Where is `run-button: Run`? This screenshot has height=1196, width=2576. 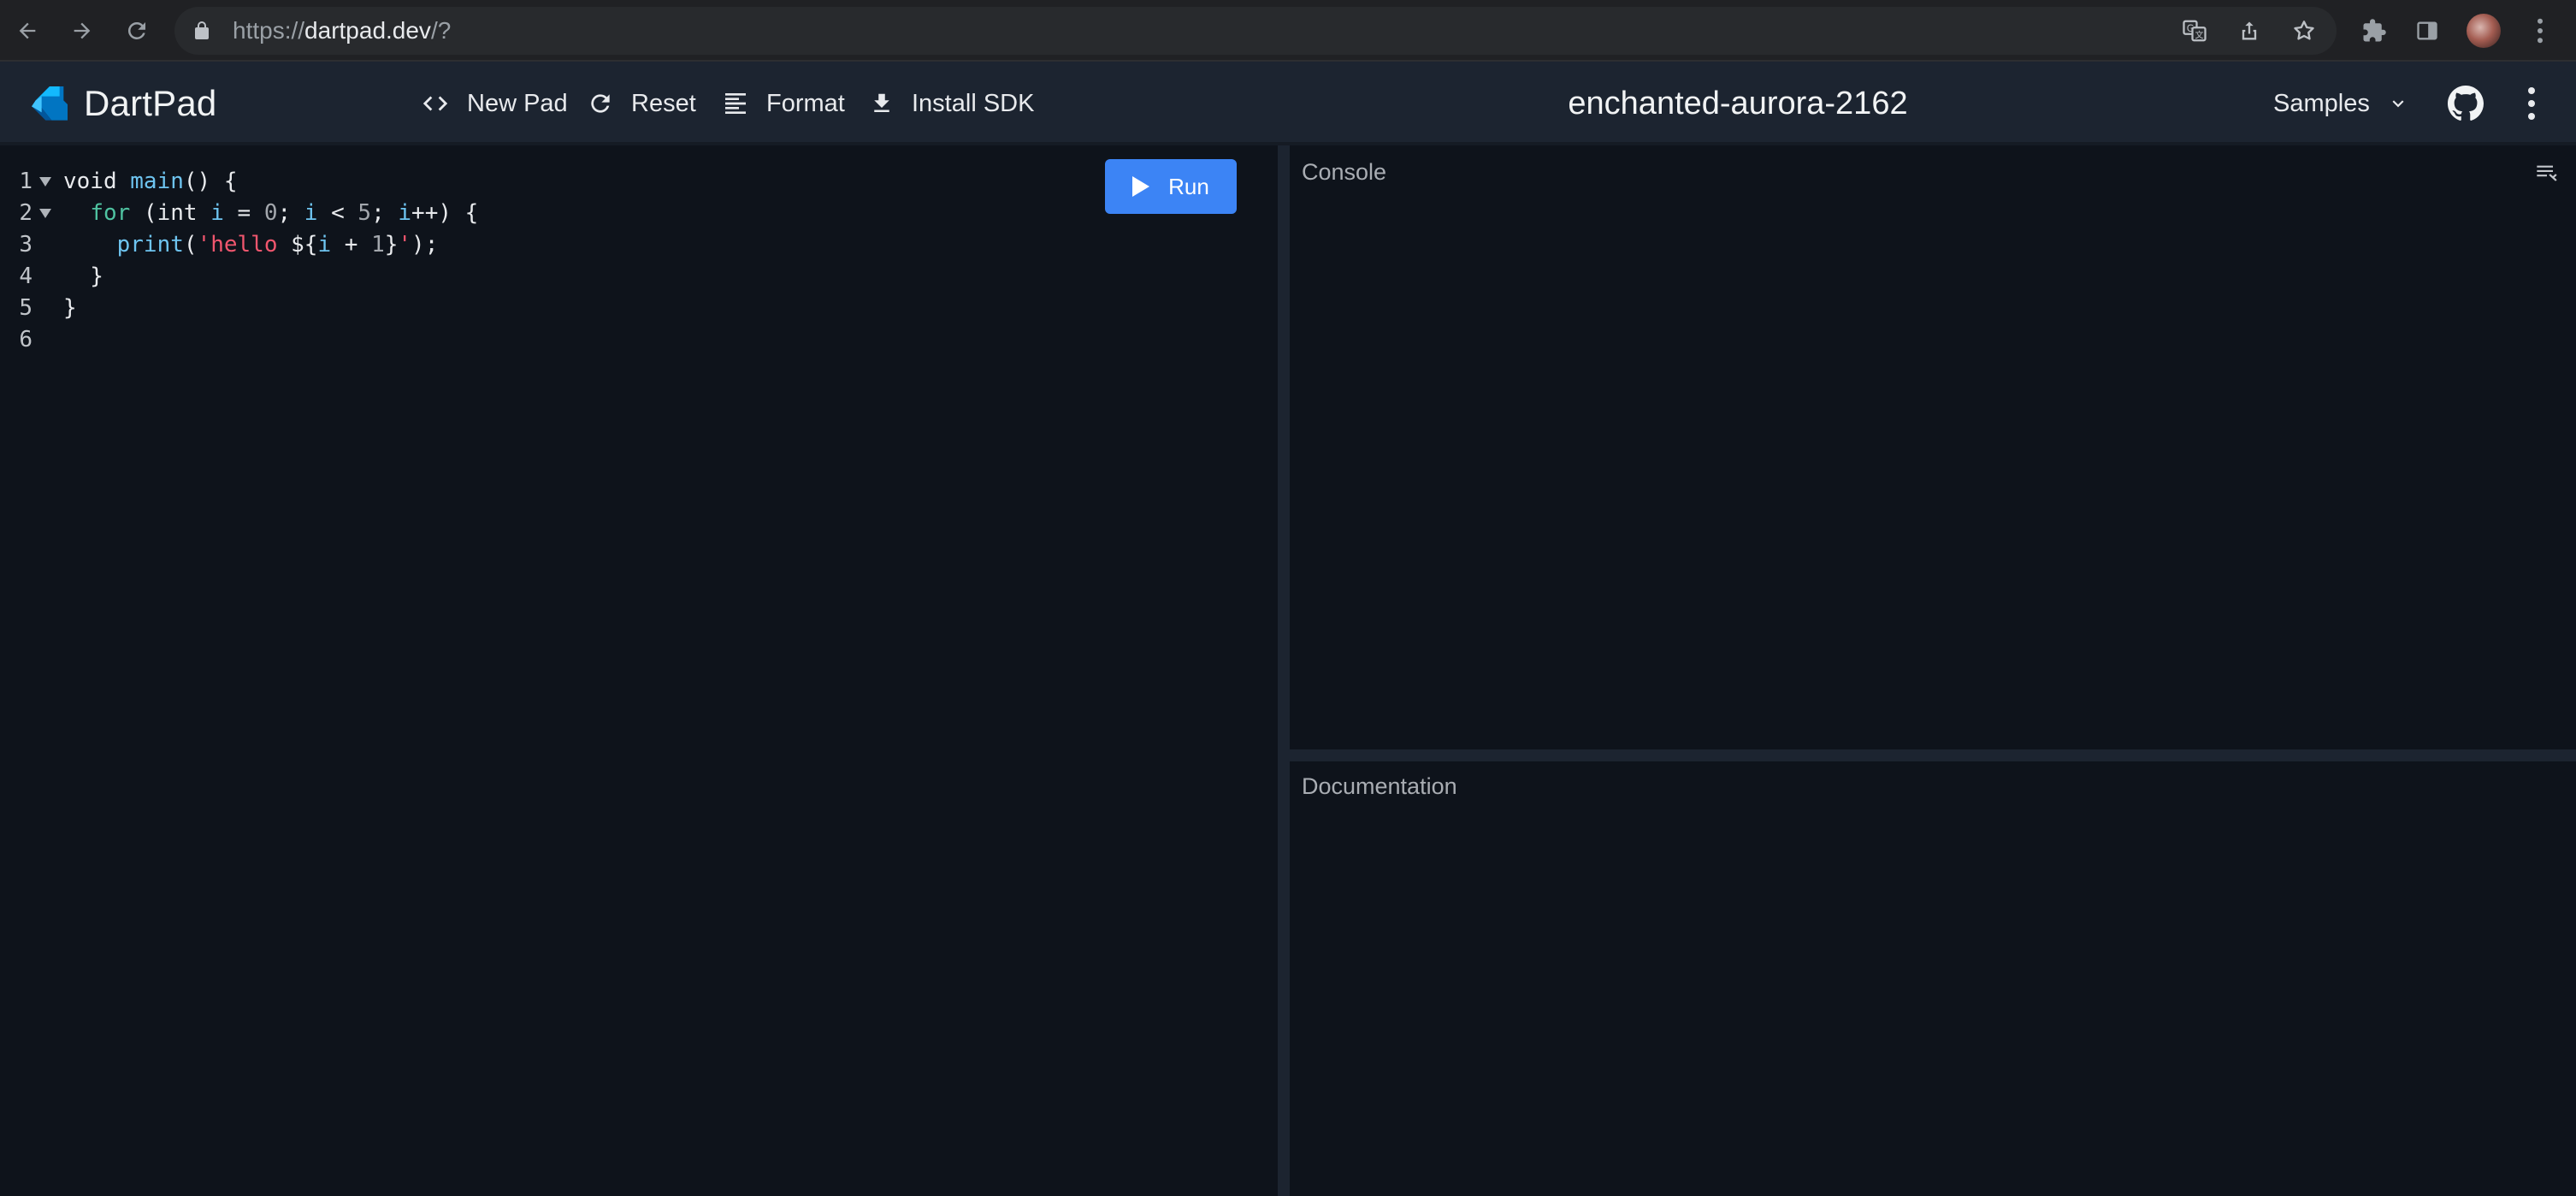
run-button: Run is located at coordinates (1171, 186).